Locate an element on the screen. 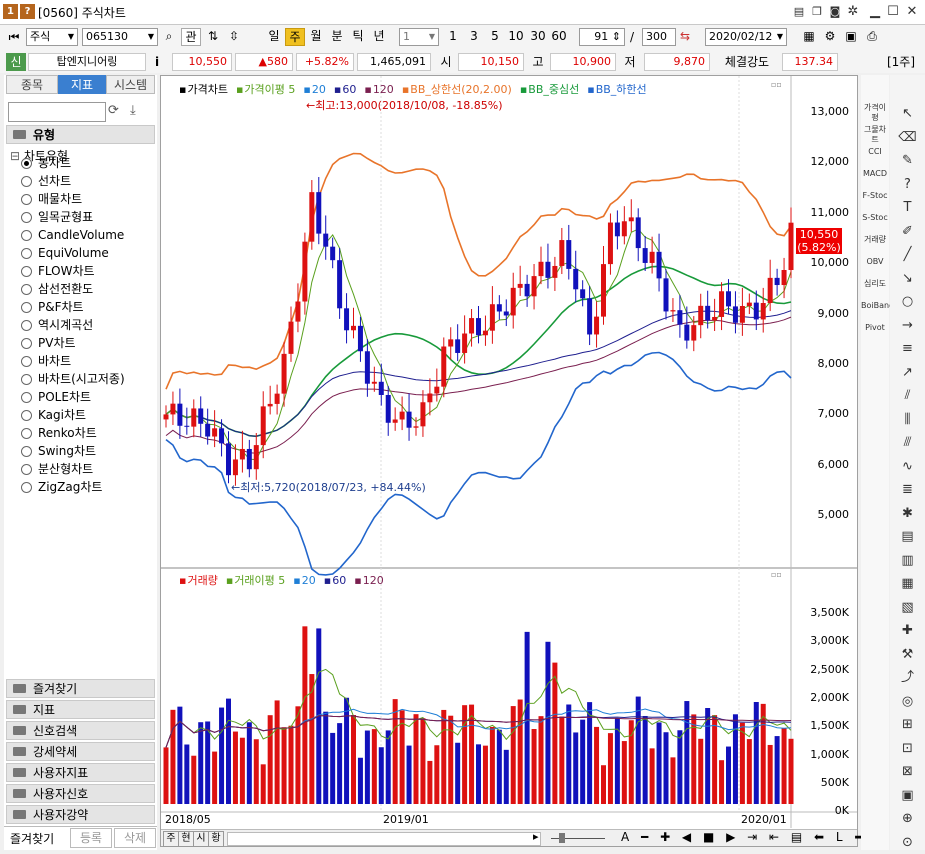  total-input: 300 is located at coordinates (659, 37).